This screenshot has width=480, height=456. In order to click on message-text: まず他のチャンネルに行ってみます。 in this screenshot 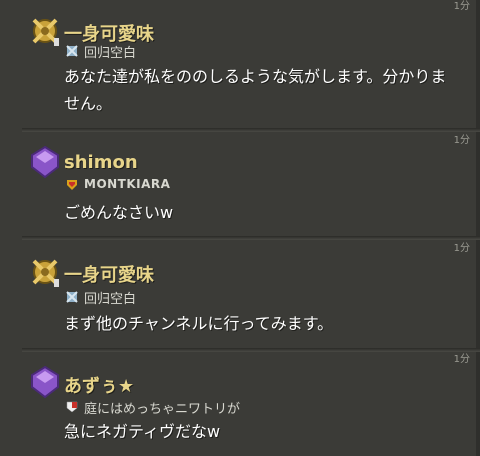, I will do `click(199, 323)`.